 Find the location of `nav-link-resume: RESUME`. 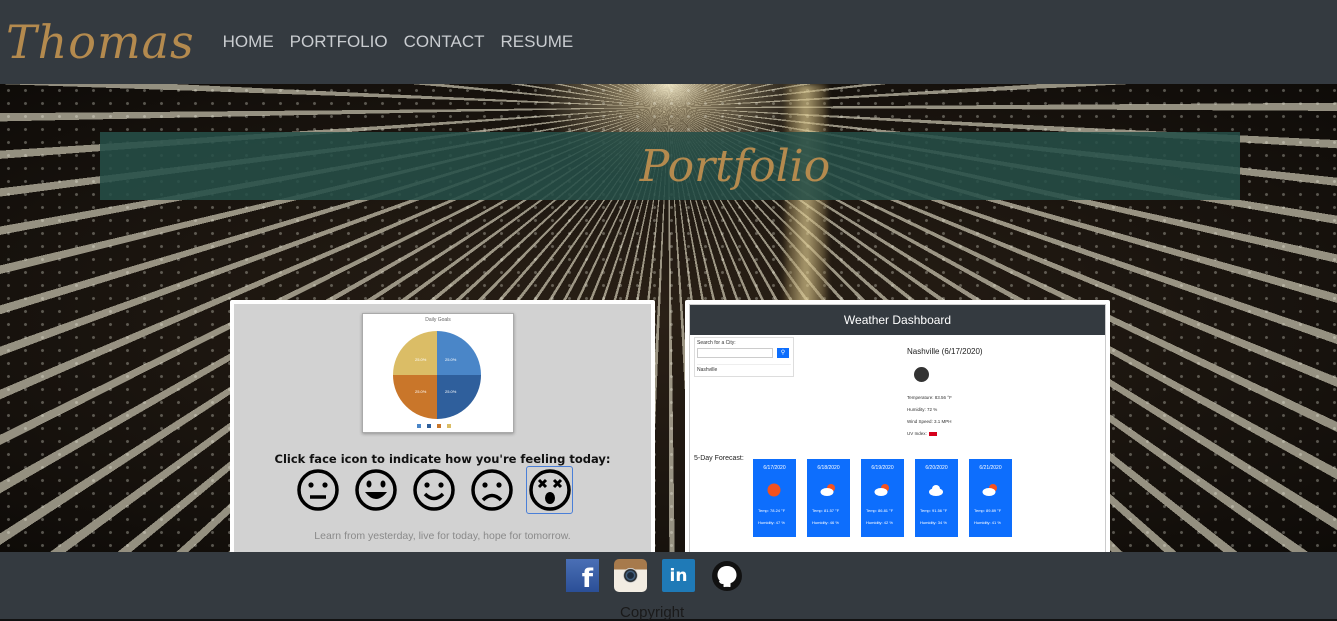

nav-link-resume: RESUME is located at coordinates (537, 42).